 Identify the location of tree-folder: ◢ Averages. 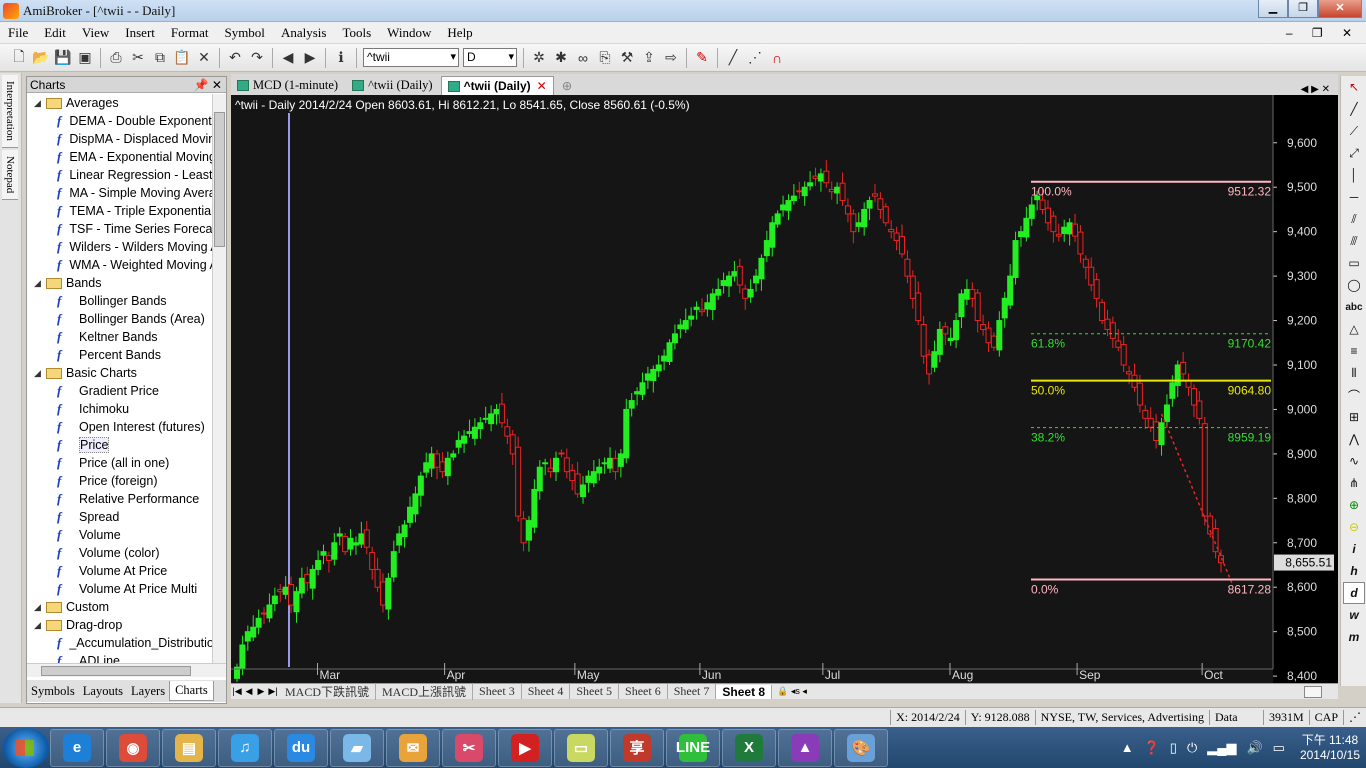
(120, 103).